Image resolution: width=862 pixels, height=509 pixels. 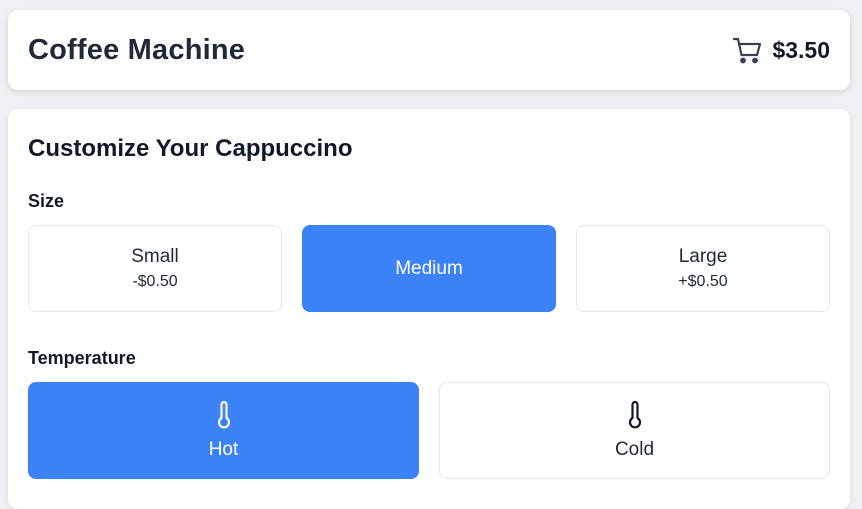 I want to click on size-option-medium: Medium, so click(x=429, y=268).